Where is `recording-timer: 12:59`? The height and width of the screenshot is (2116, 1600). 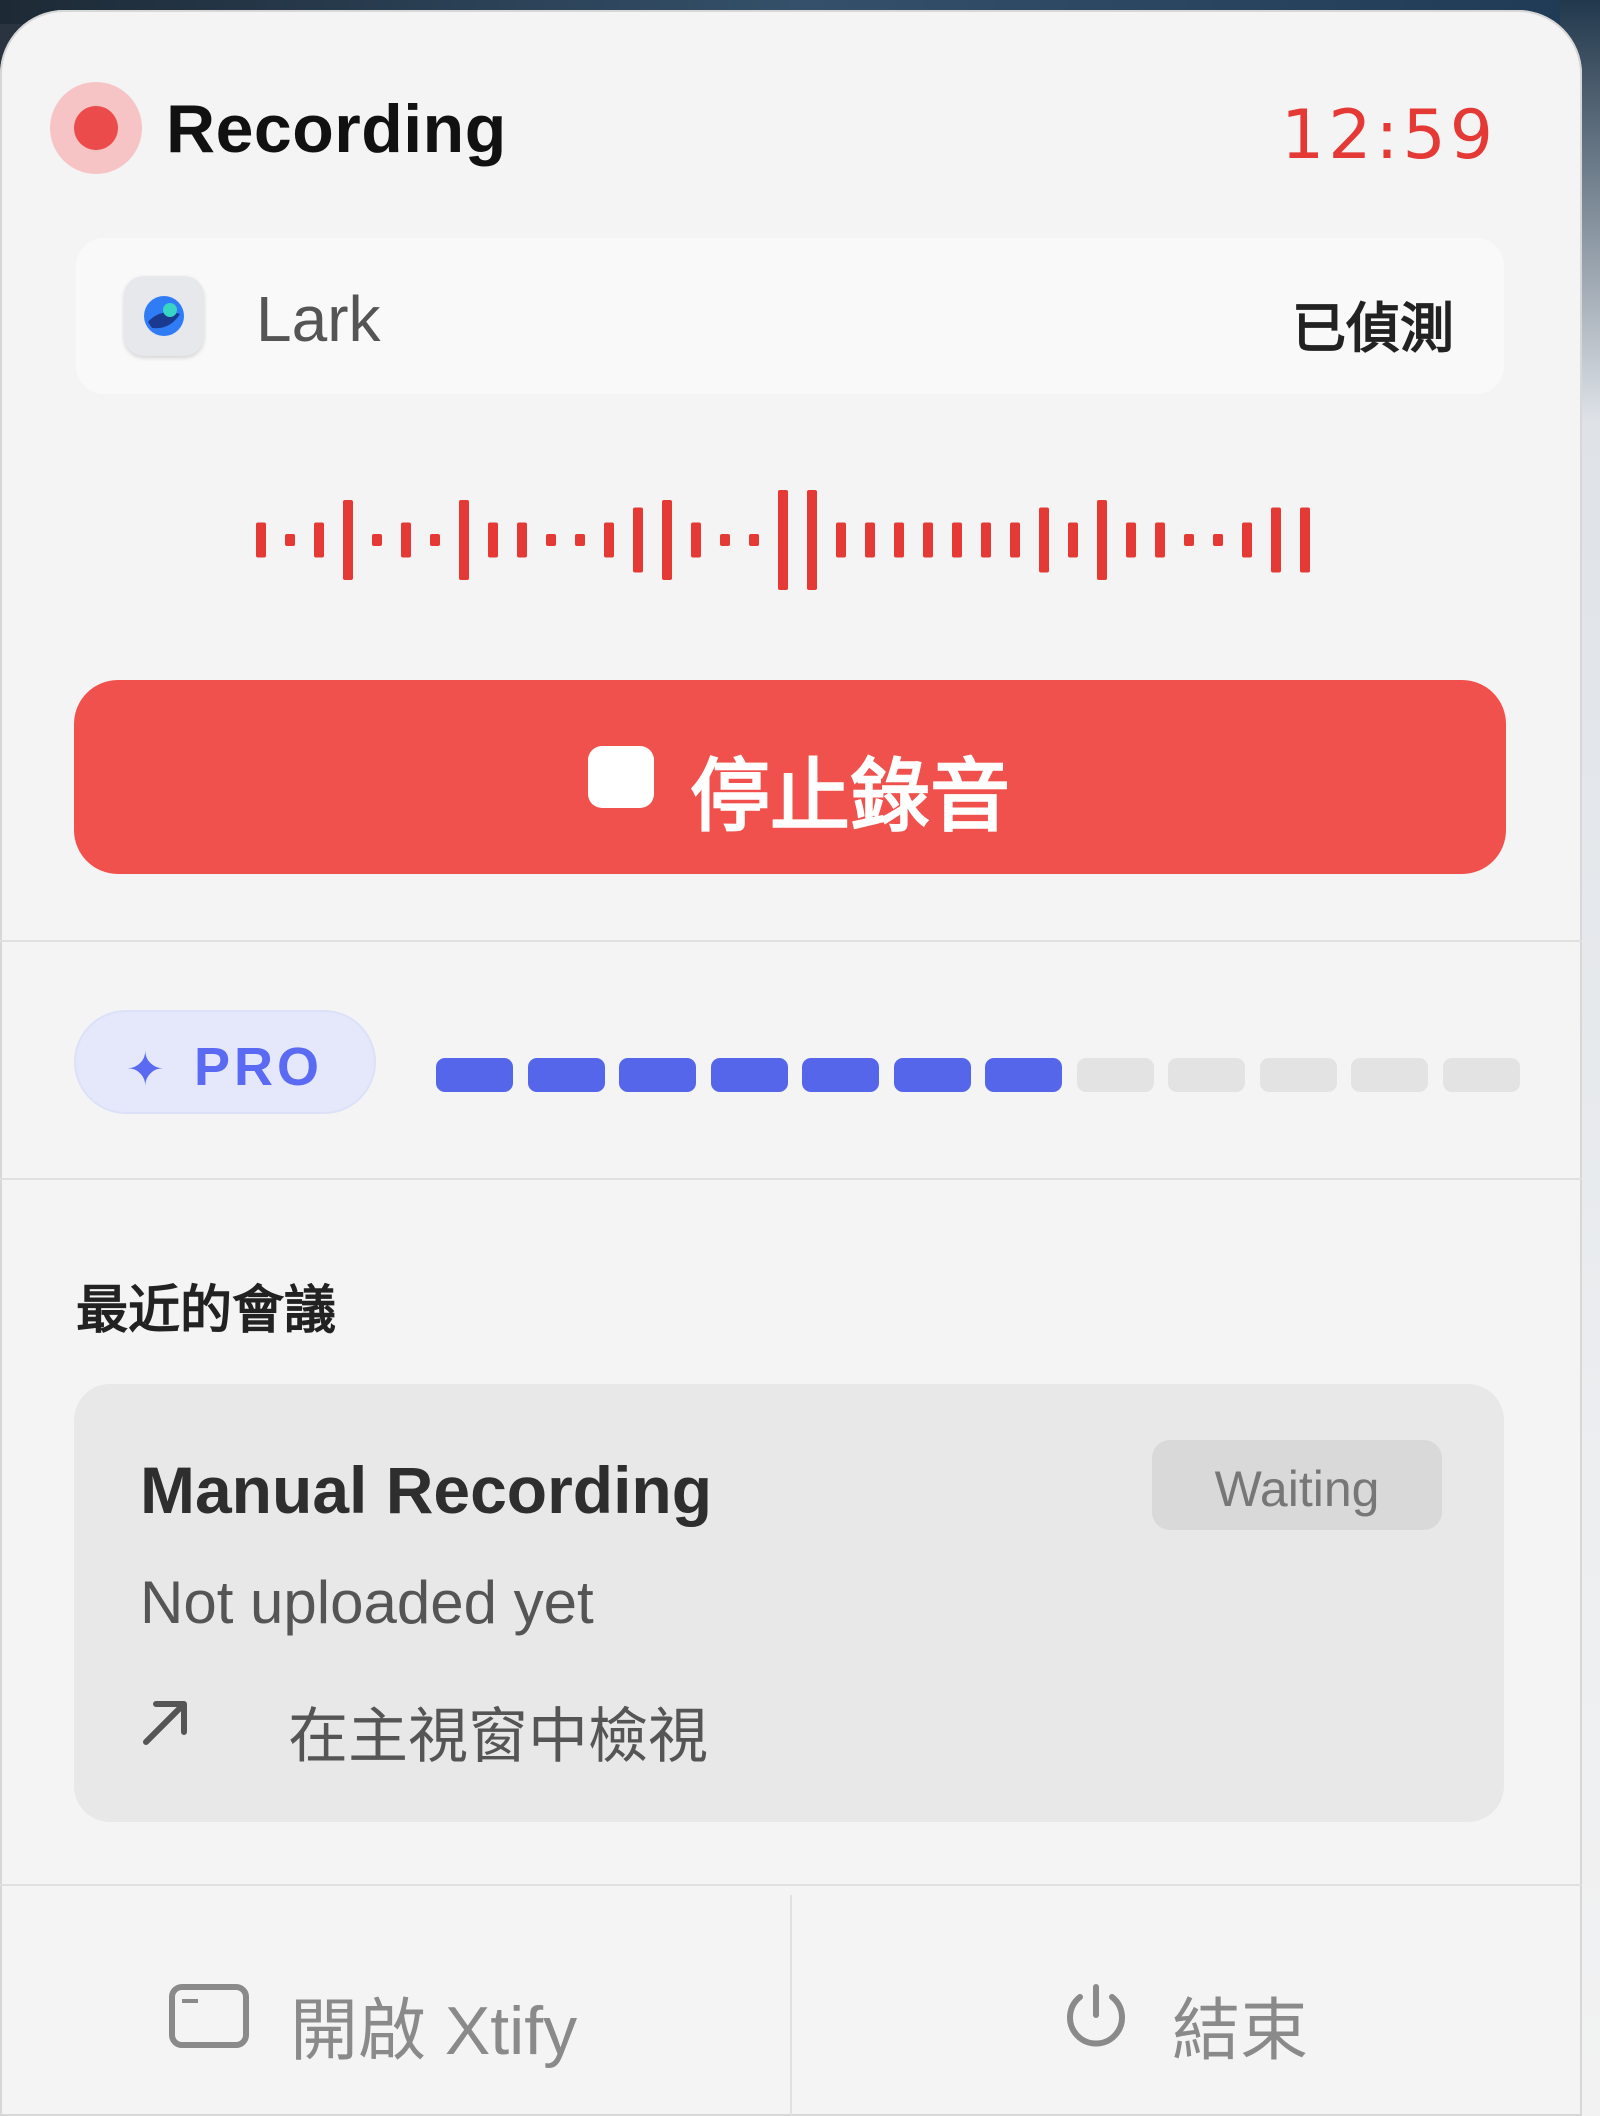
recording-timer: 12:59 is located at coordinates (1389, 135).